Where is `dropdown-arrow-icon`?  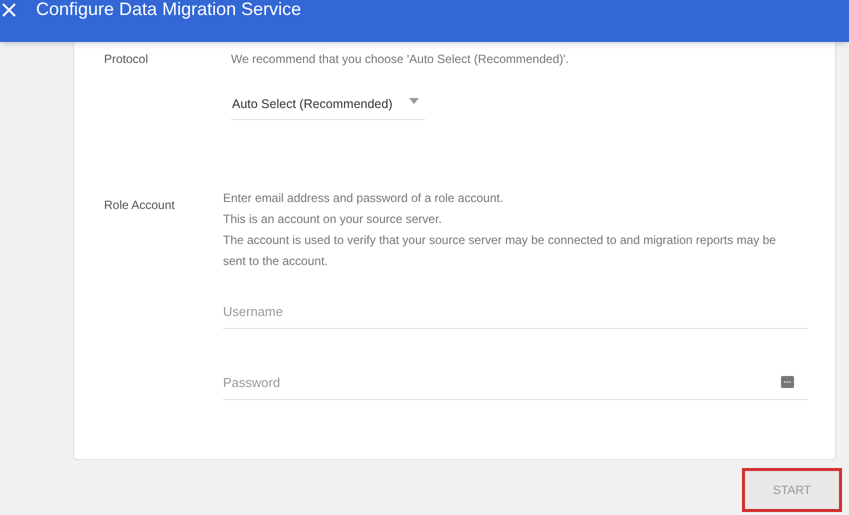 dropdown-arrow-icon is located at coordinates (414, 101).